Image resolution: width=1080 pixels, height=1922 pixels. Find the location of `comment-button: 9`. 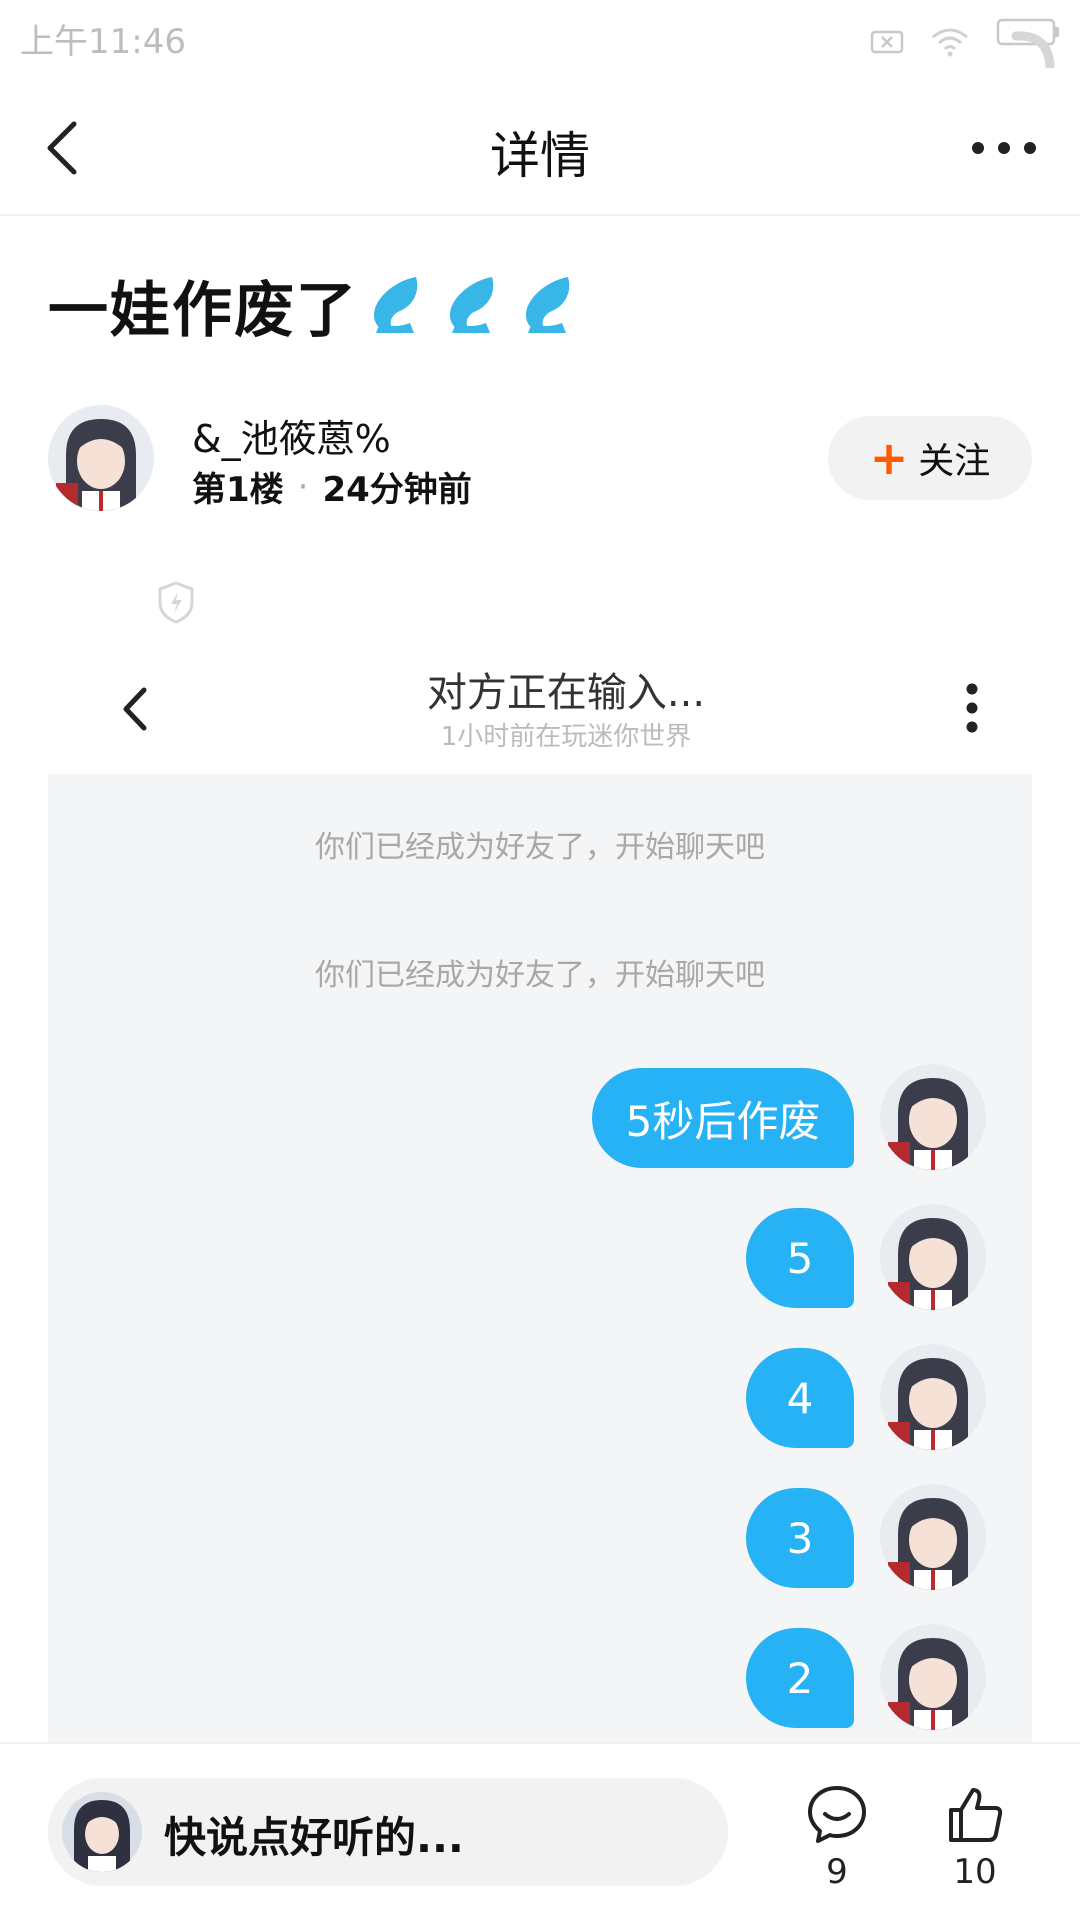

comment-button: 9 is located at coordinates (837, 1838).